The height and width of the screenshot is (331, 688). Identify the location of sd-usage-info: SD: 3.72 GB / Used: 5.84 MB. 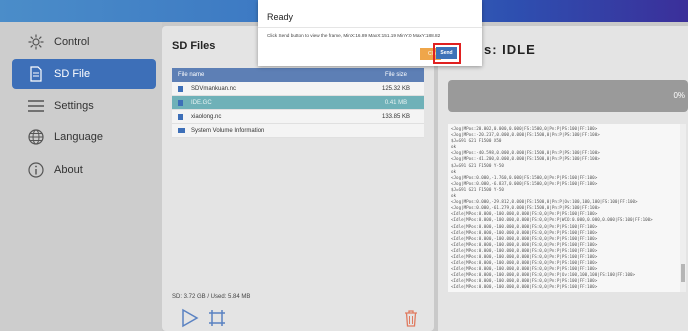
(211, 297).